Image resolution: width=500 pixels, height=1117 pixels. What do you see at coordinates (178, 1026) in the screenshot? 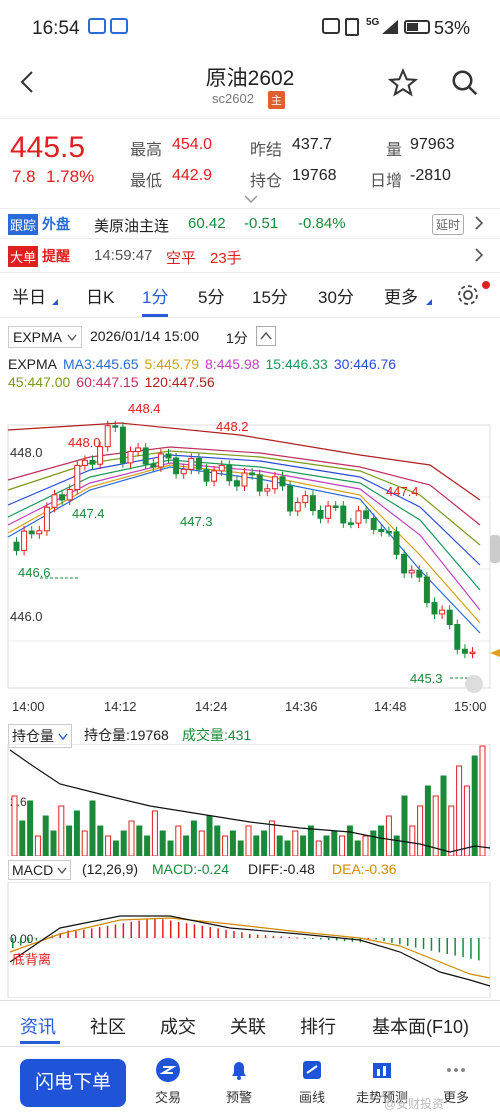
I see `tab-trades: 成交` at bounding box center [178, 1026].